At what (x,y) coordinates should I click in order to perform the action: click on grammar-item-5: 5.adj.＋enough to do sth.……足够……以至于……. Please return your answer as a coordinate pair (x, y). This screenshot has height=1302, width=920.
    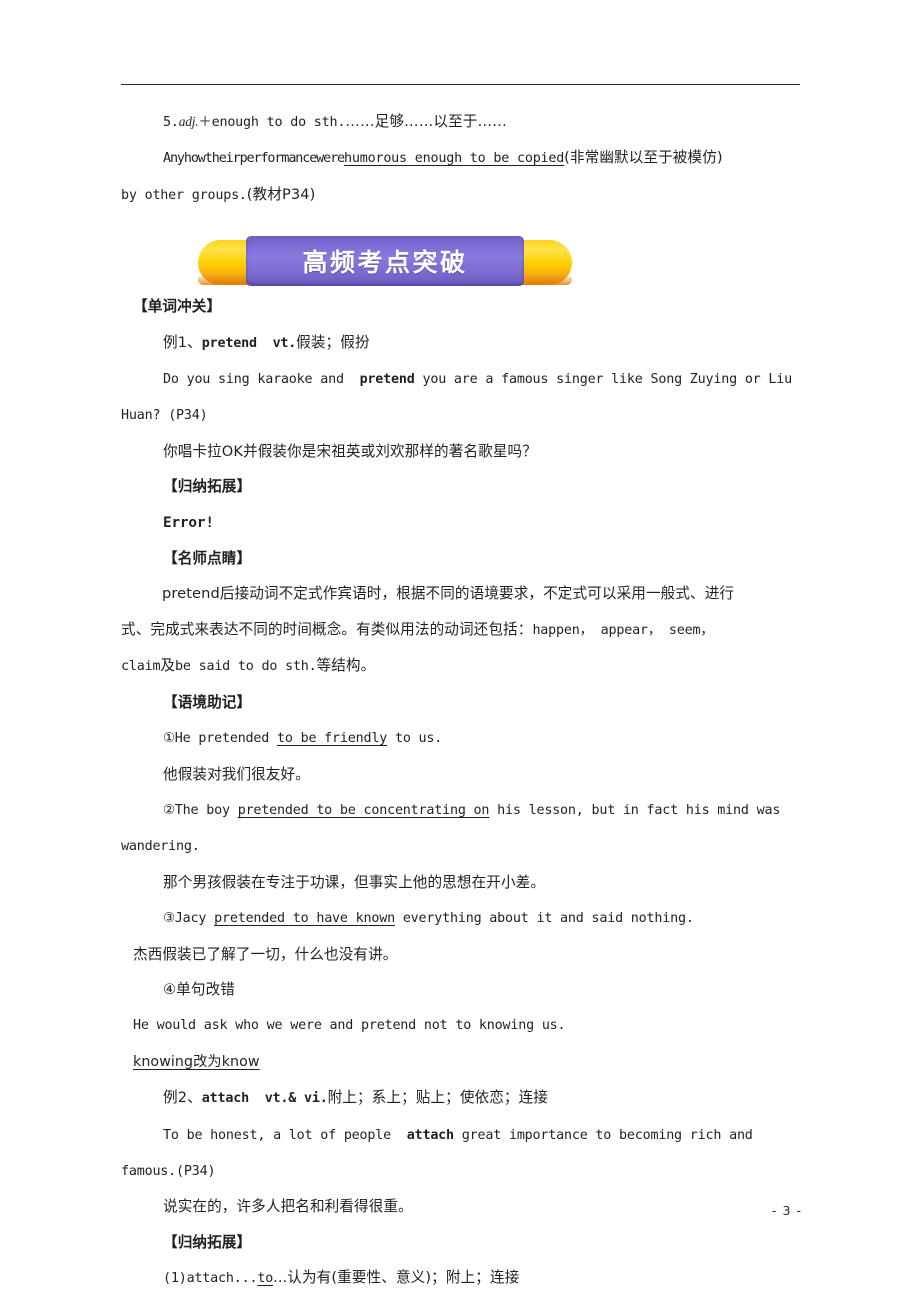
    Looking at the image, I should click on (467, 122).